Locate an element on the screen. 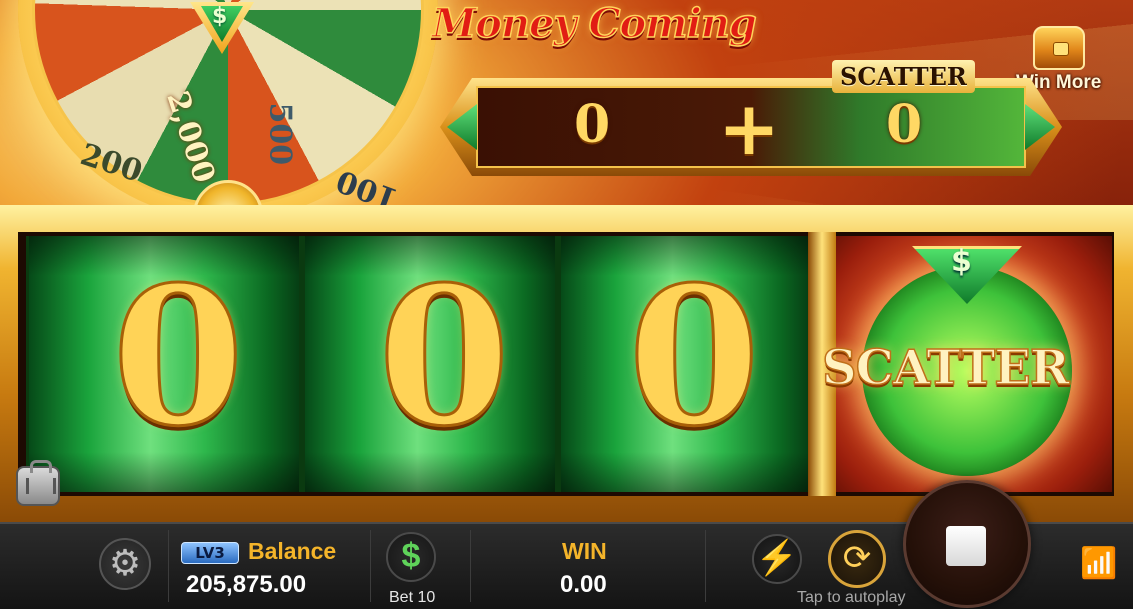  counter-scatter-value: 0 is located at coordinates (904, 124).